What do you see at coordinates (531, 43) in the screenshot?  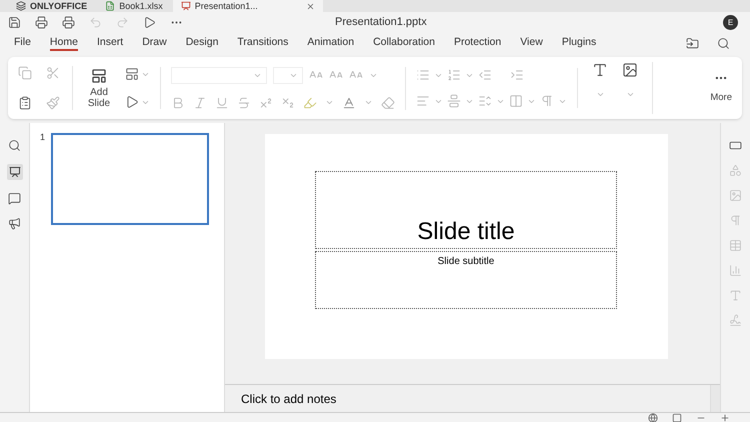 I see `menu-tab: View` at bounding box center [531, 43].